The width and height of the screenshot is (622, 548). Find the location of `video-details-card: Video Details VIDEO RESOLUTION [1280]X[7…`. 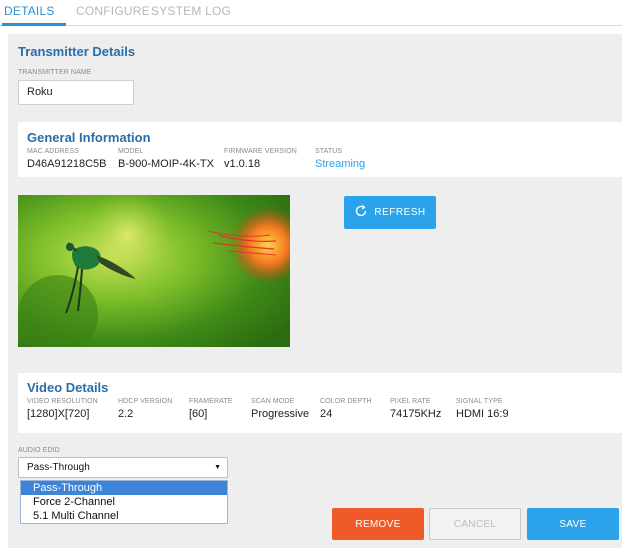

video-details-card: Video Details VIDEO RESOLUTION [1280]X[7… is located at coordinates (320, 403).